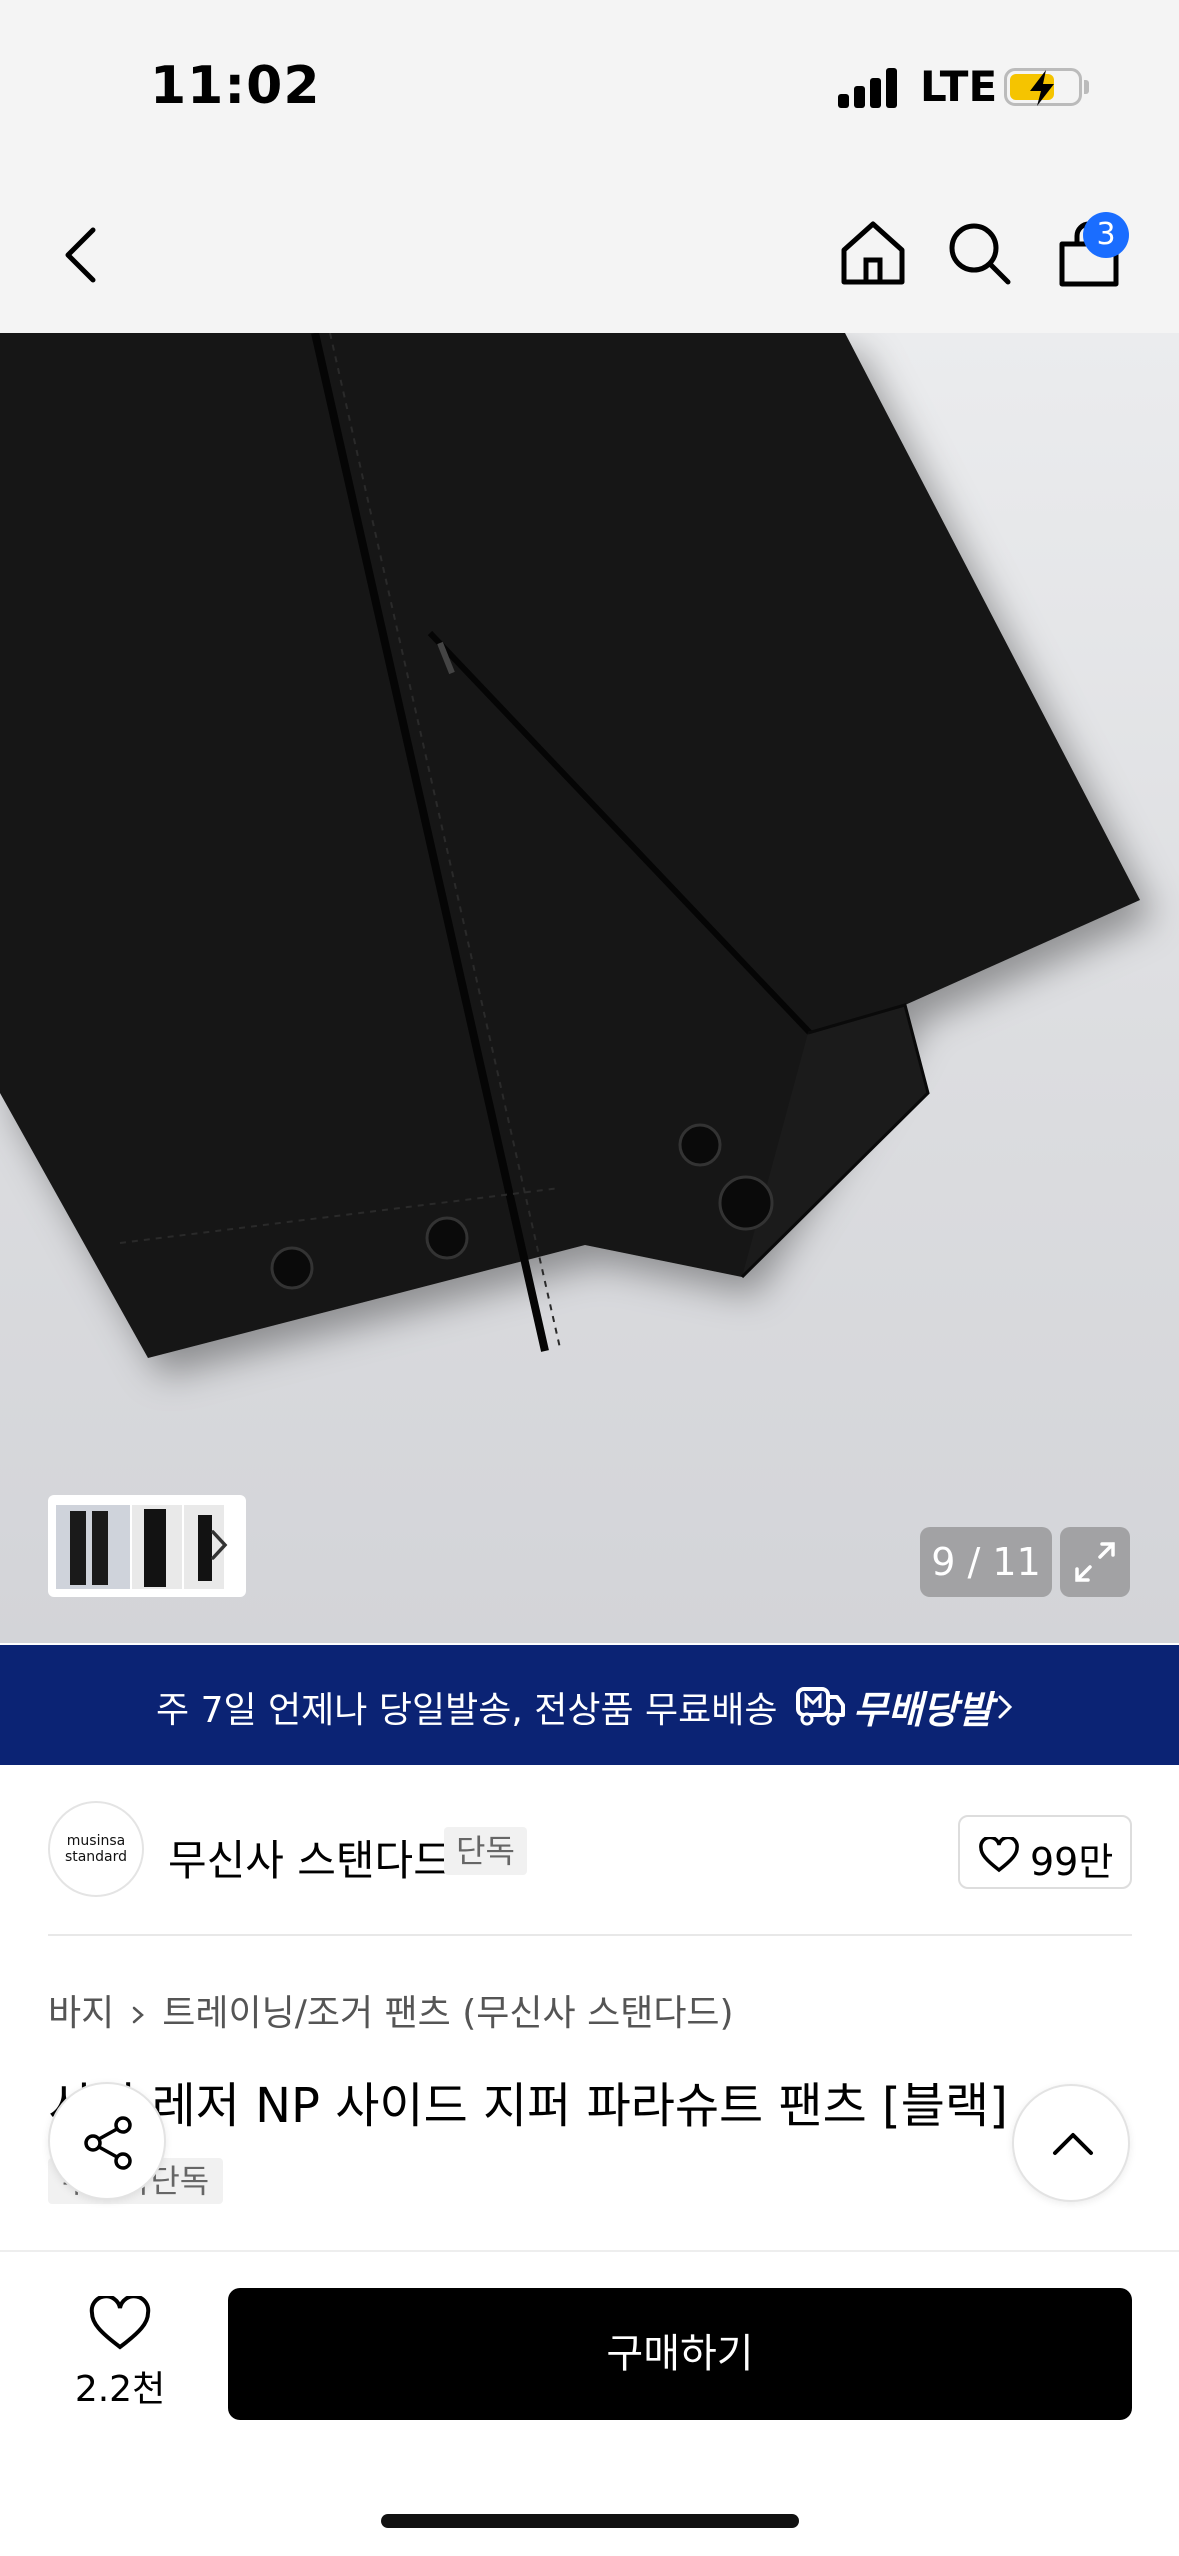 This screenshot has width=1179, height=2556. I want to click on charging-bolt-icon, so click(1042, 88).